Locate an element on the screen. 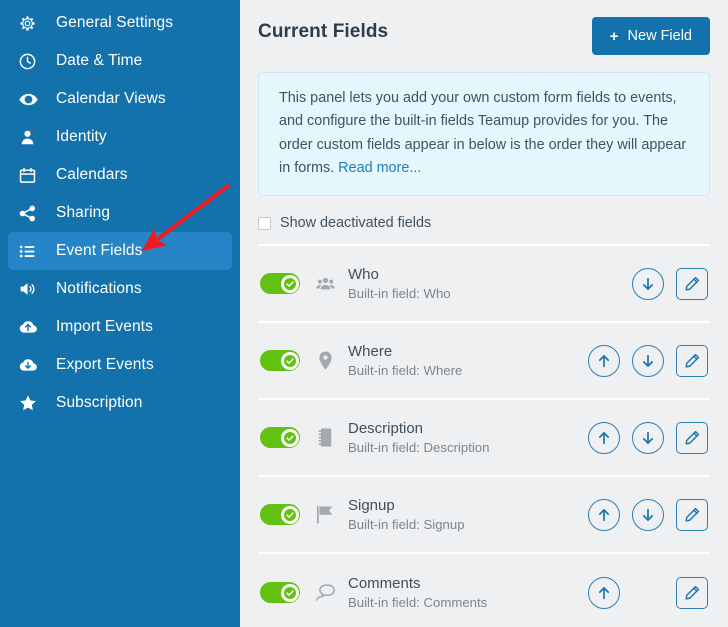 This screenshot has height=627, width=728. field-text: Comments Built-in field: Comments is located at coordinates (468, 593).